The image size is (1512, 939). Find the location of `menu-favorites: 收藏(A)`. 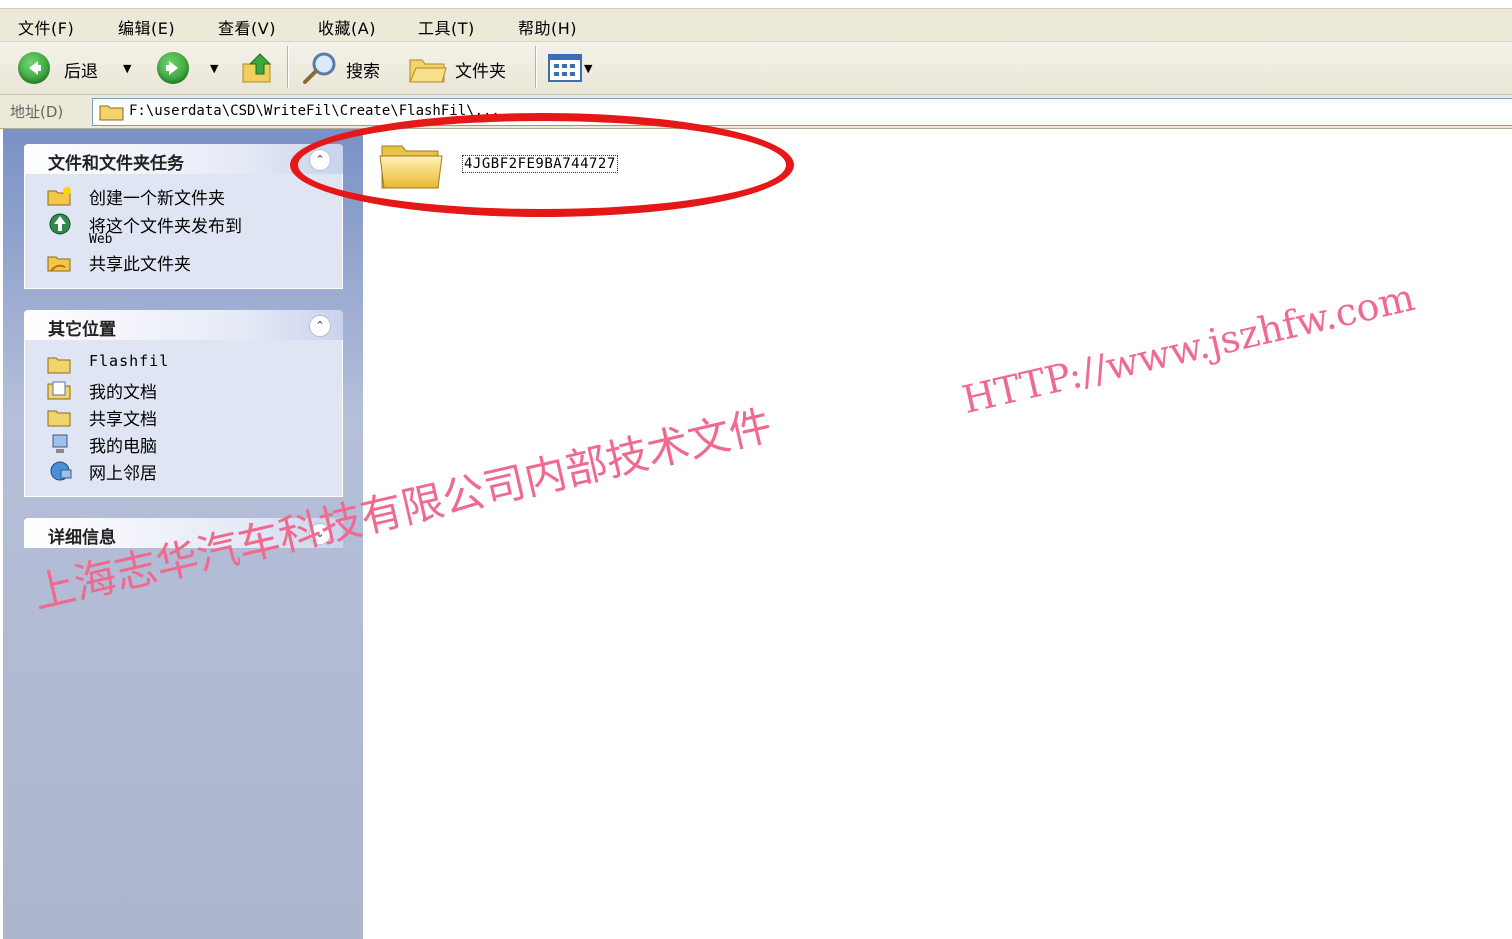

menu-favorites: 收藏(A) is located at coordinates (347, 27).